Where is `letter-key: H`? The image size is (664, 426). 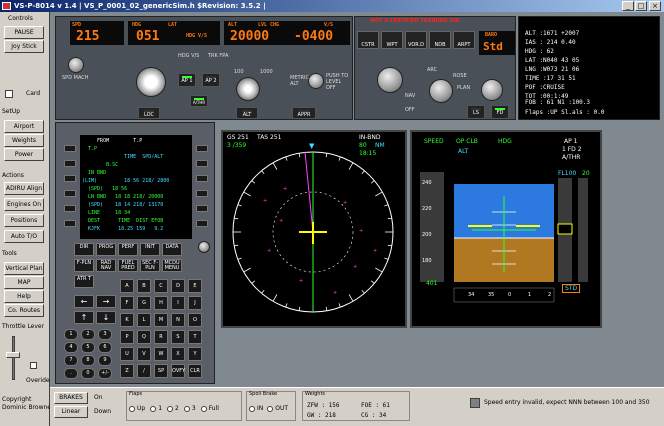 letter-key: H is located at coordinates (161, 303).